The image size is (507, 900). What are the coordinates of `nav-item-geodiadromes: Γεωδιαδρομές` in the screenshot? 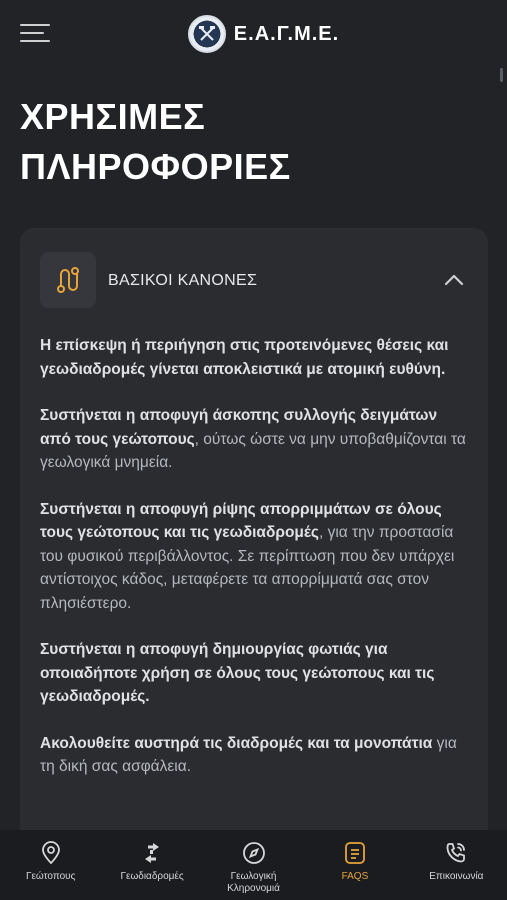 It's located at (151, 865).